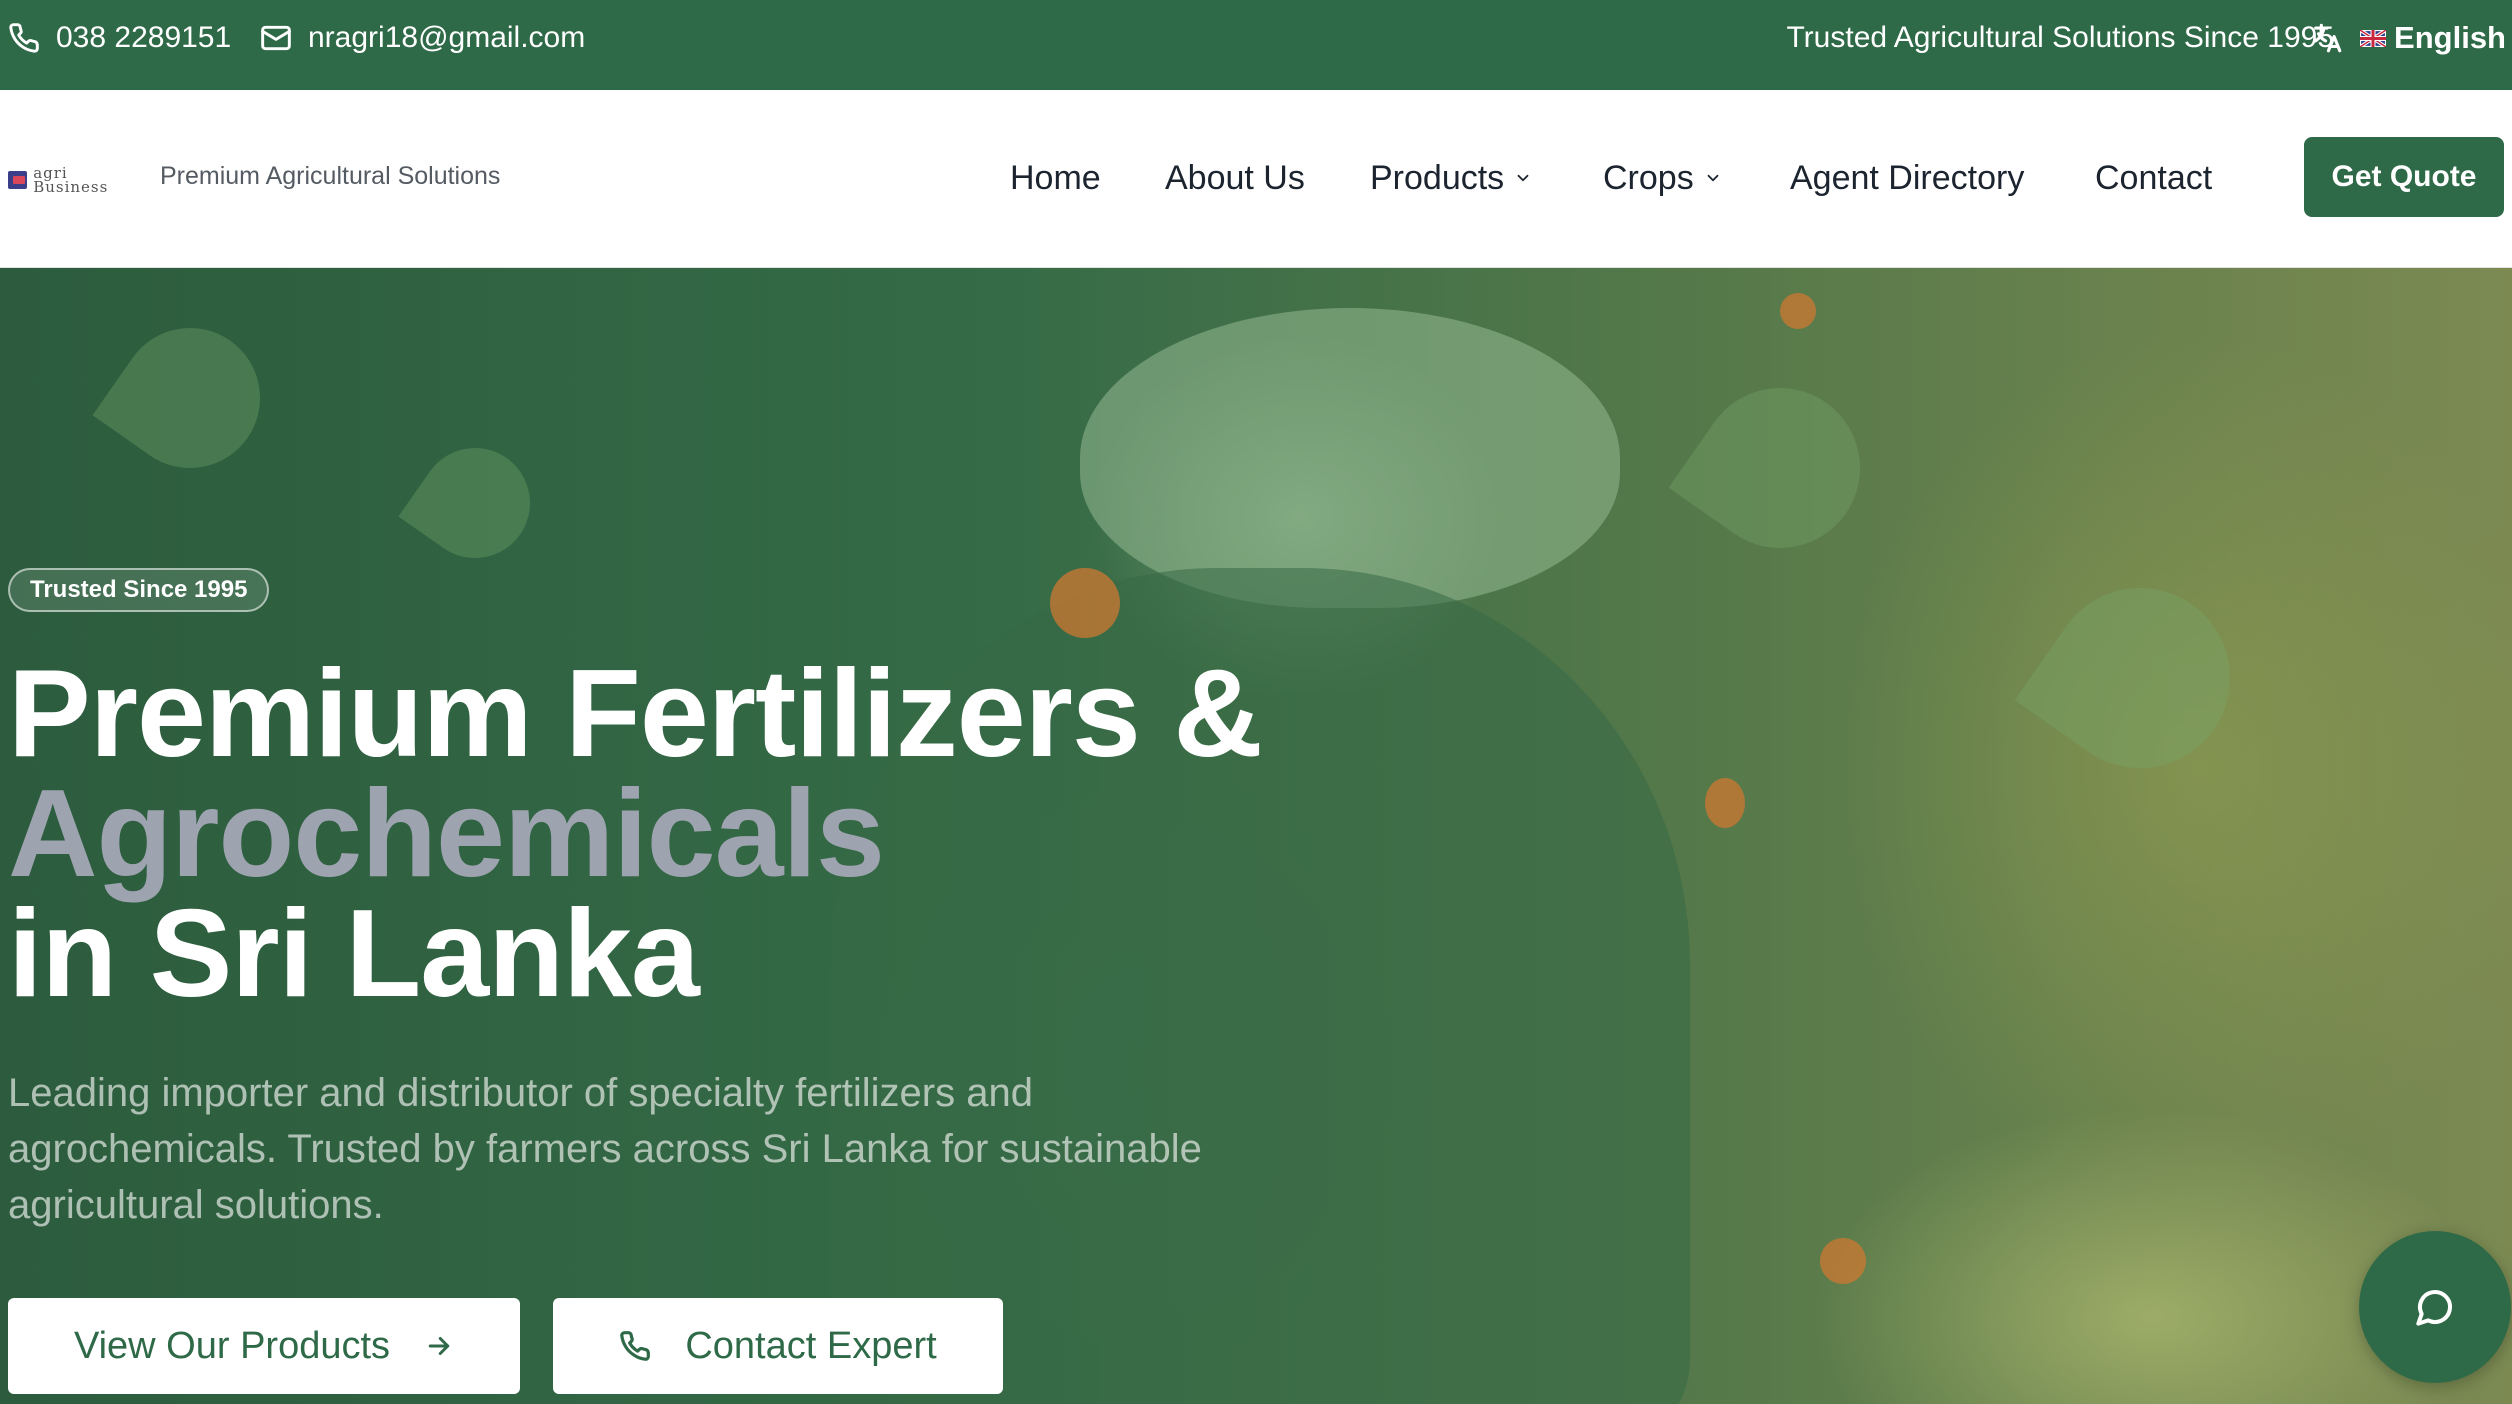 Image resolution: width=2512 pixels, height=1404 pixels. I want to click on chat-bubble-icon, so click(2434, 1308).